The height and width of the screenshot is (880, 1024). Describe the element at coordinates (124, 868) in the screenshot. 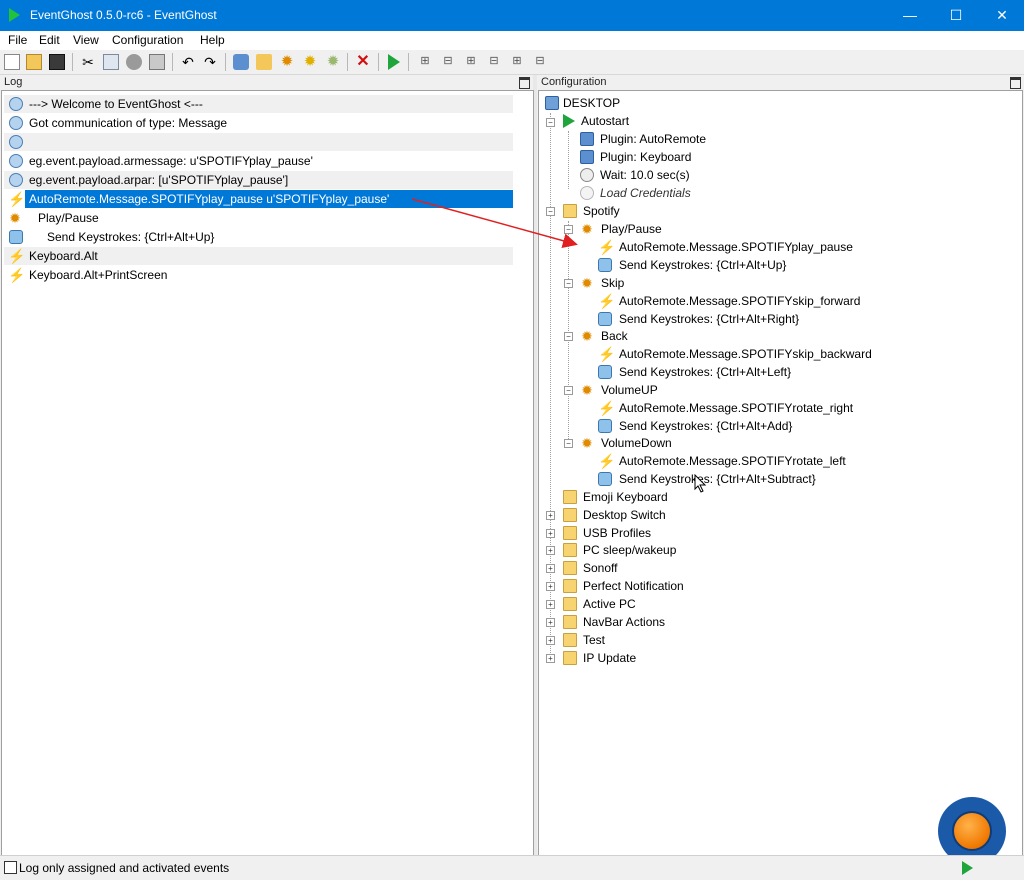

I see `log-only-assigned-label: Log only assigned and activated events` at that location.